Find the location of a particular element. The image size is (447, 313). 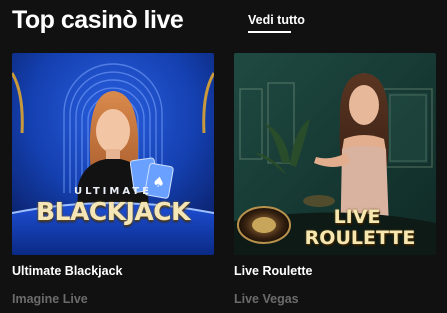

section-header: Top casinò live Vedi tutto is located at coordinates (227, 22).